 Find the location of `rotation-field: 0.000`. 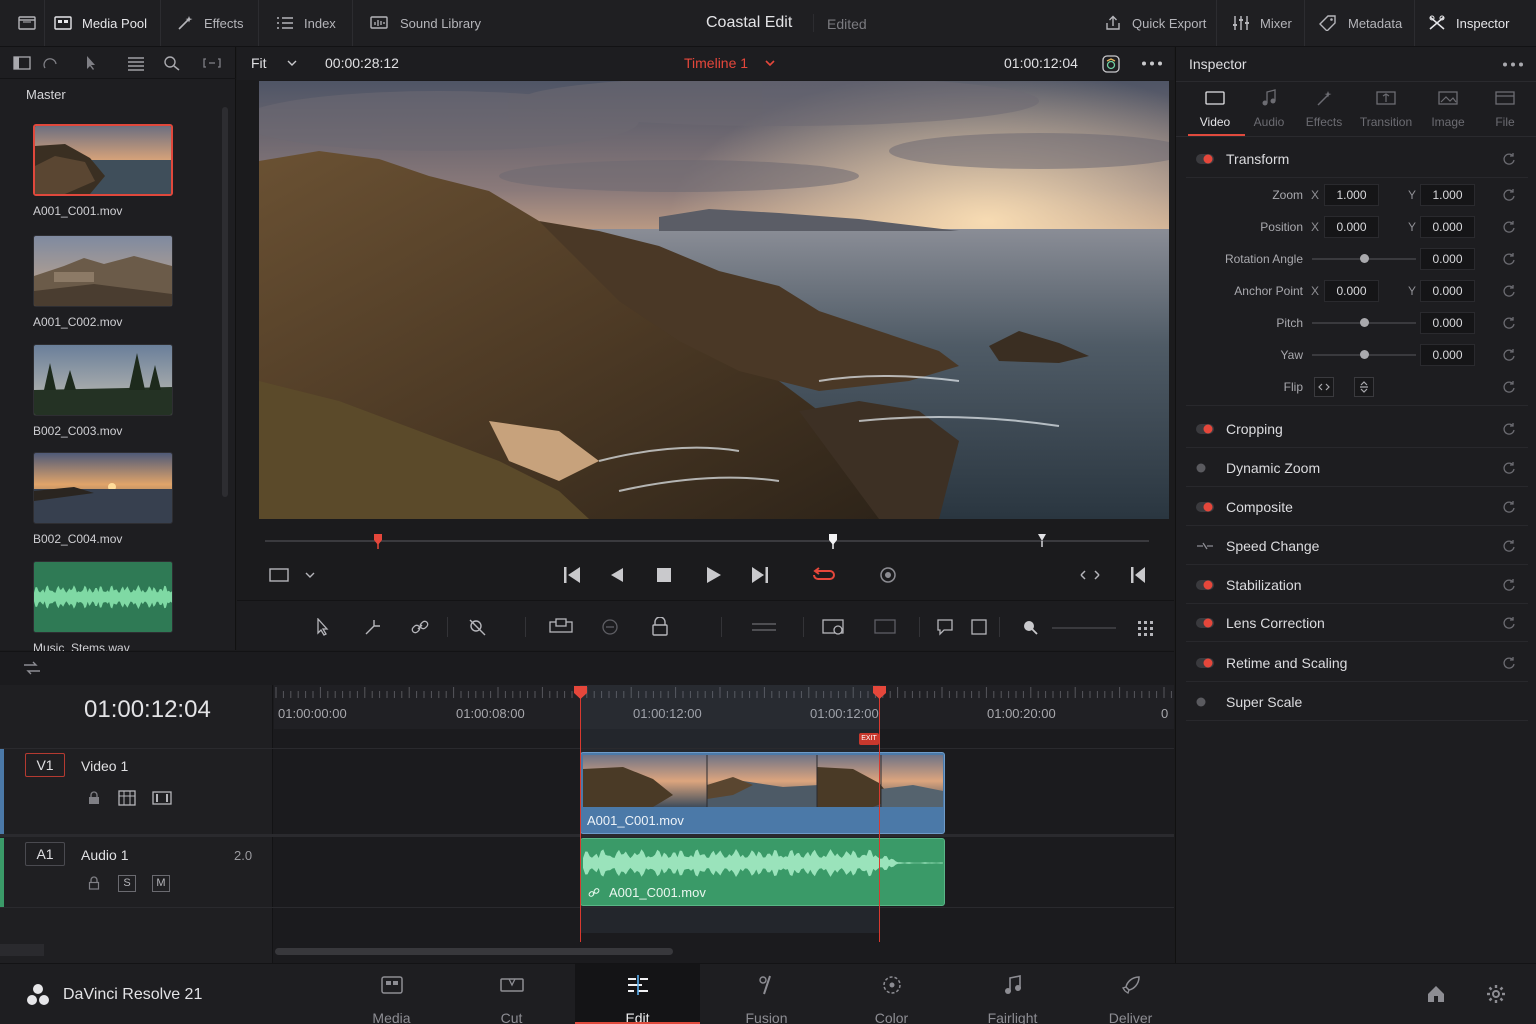

rotation-field: 0.000 is located at coordinates (1447, 259).